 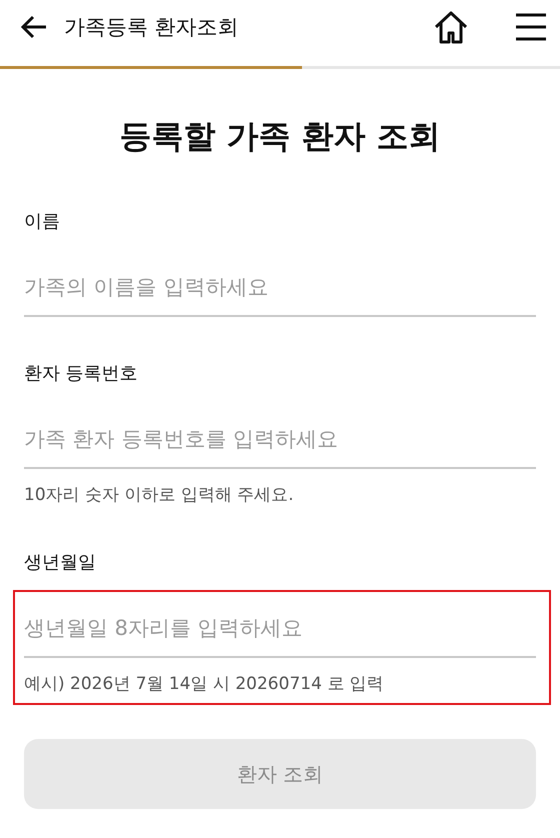 I want to click on heading: 등록할 가족 환자 조회, so click(x=280, y=136).